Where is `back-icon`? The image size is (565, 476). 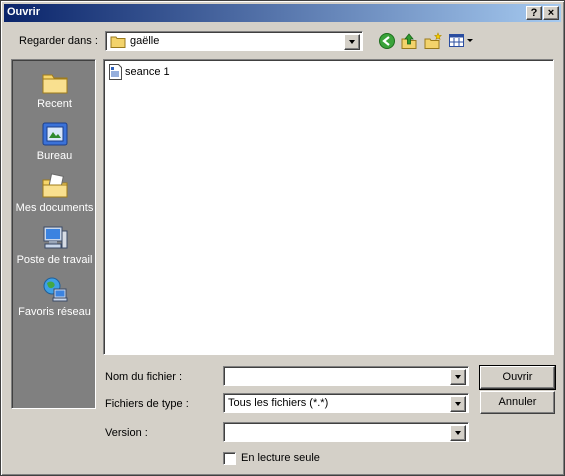
back-icon is located at coordinates (387, 41).